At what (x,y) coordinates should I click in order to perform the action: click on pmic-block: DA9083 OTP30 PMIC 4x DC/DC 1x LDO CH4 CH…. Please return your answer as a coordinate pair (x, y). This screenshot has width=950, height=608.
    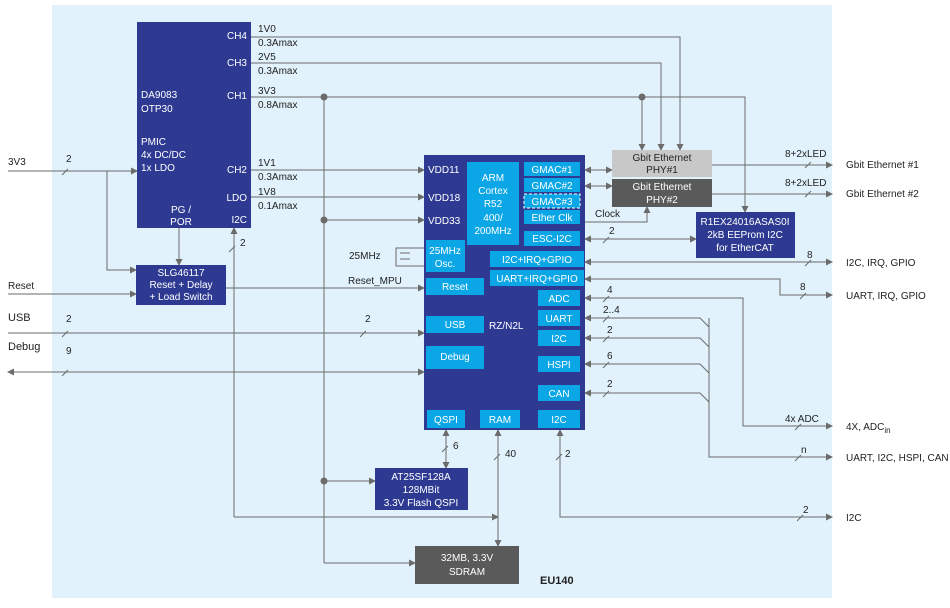
    Looking at the image, I should click on (194, 125).